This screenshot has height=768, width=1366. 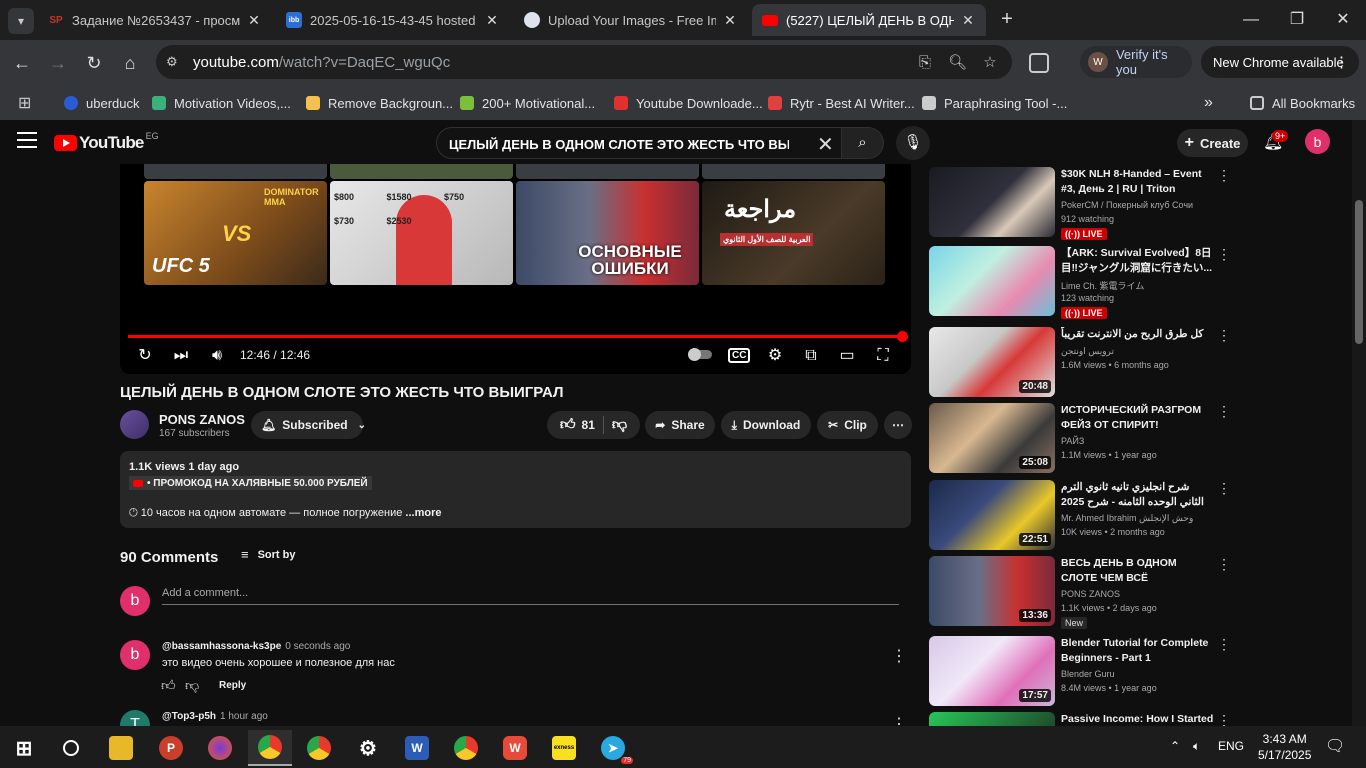 I want to click on clip-button: ✂ Clip, so click(x=847, y=425).